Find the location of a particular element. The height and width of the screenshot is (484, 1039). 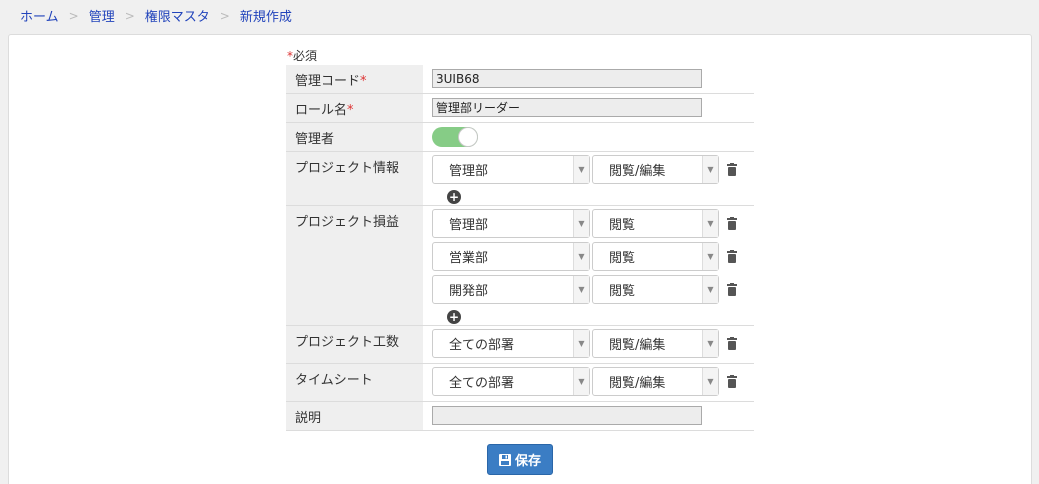

permission-row: 管理部 ▼ 閲覧/編集 ▼ is located at coordinates (593, 170).